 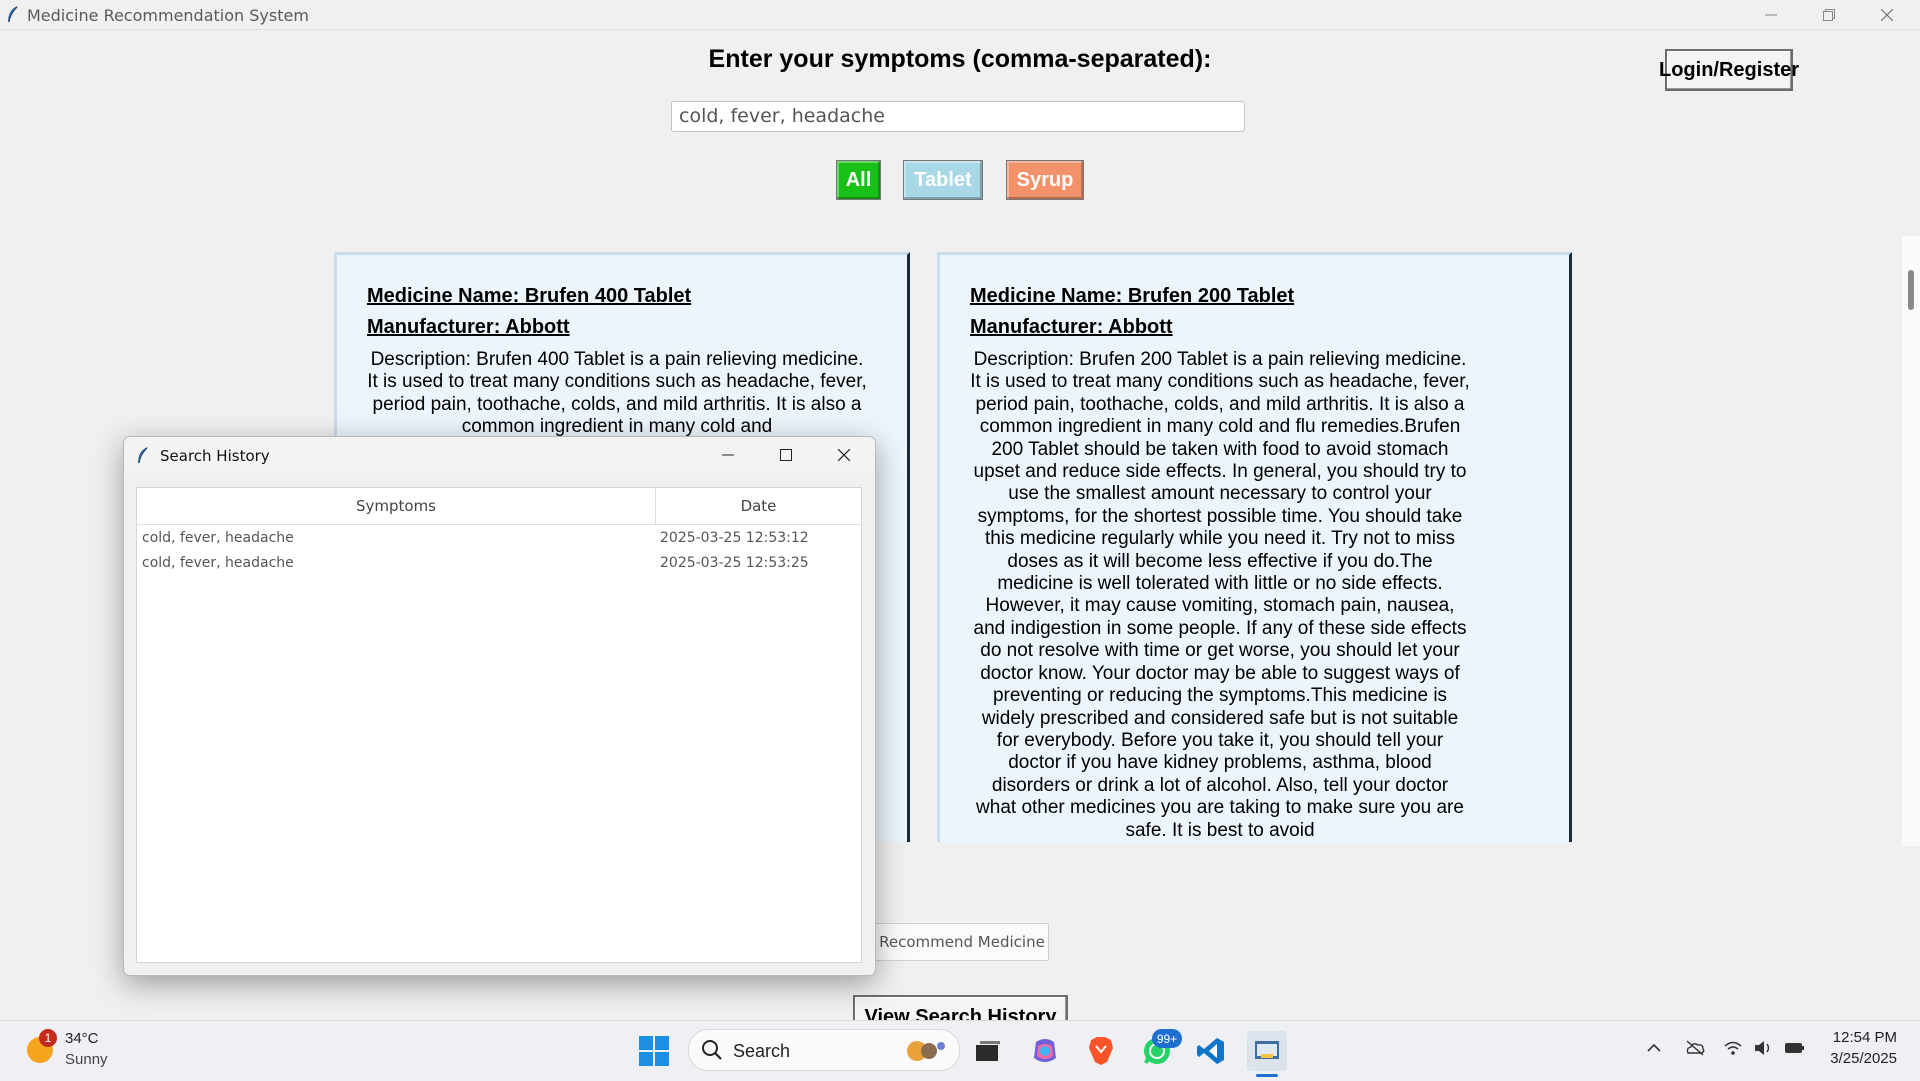 I want to click on restore-button, so click(x=1829, y=14).